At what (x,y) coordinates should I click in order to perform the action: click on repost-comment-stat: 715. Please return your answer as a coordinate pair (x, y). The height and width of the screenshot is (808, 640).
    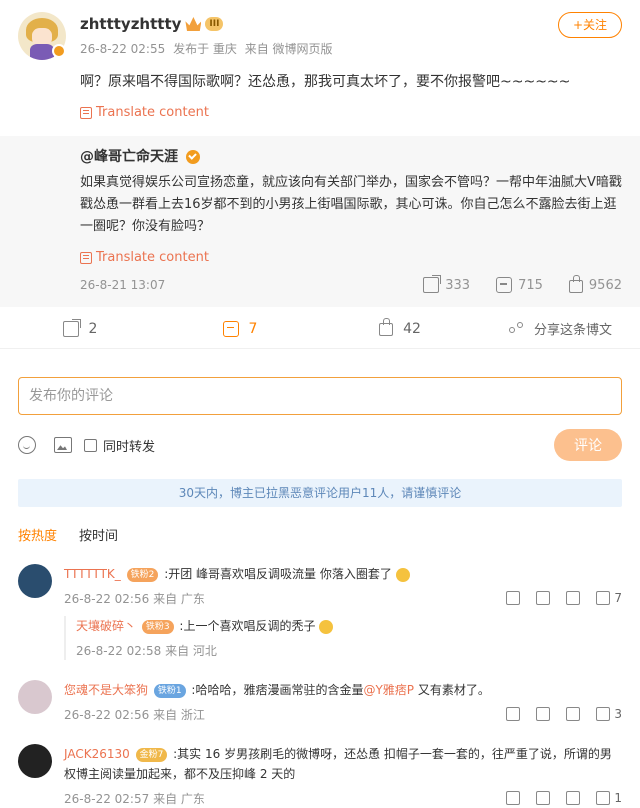
    Looking at the image, I should click on (519, 285).